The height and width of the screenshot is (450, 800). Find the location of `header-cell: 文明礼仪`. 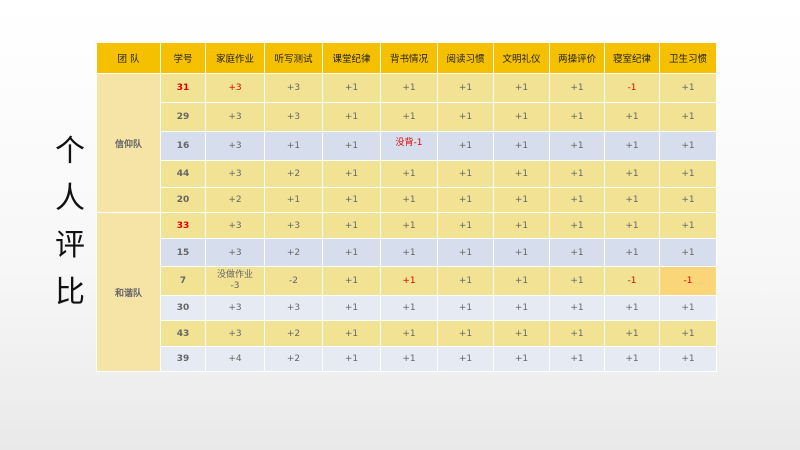

header-cell: 文明礼仪 is located at coordinates (521, 58).